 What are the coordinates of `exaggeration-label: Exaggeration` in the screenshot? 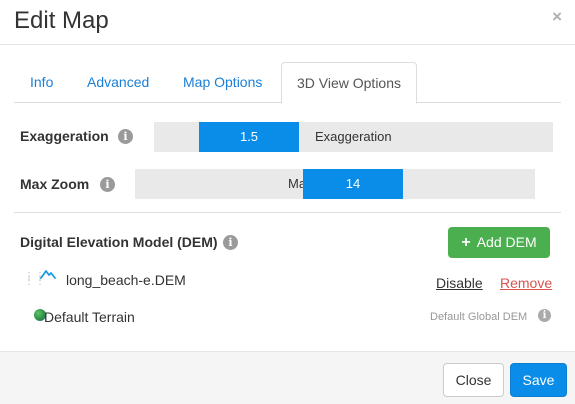 It's located at (64, 136).